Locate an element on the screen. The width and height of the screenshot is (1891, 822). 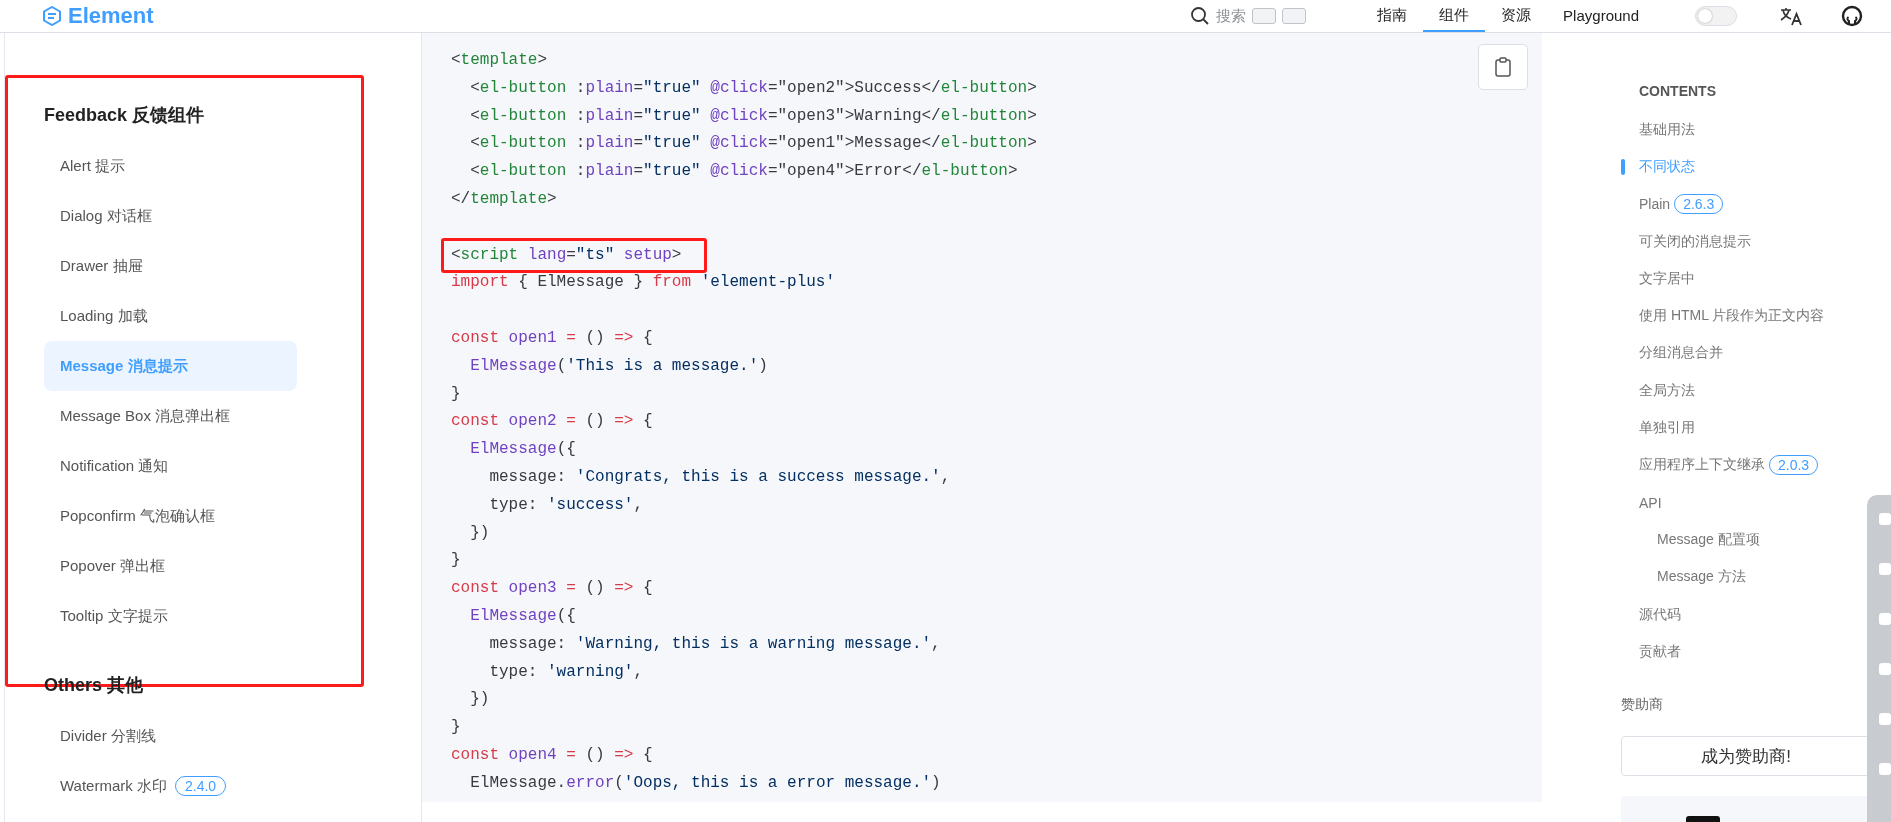
code-line: import { ElMessage } from 'element-plus' is located at coordinates (643, 283).